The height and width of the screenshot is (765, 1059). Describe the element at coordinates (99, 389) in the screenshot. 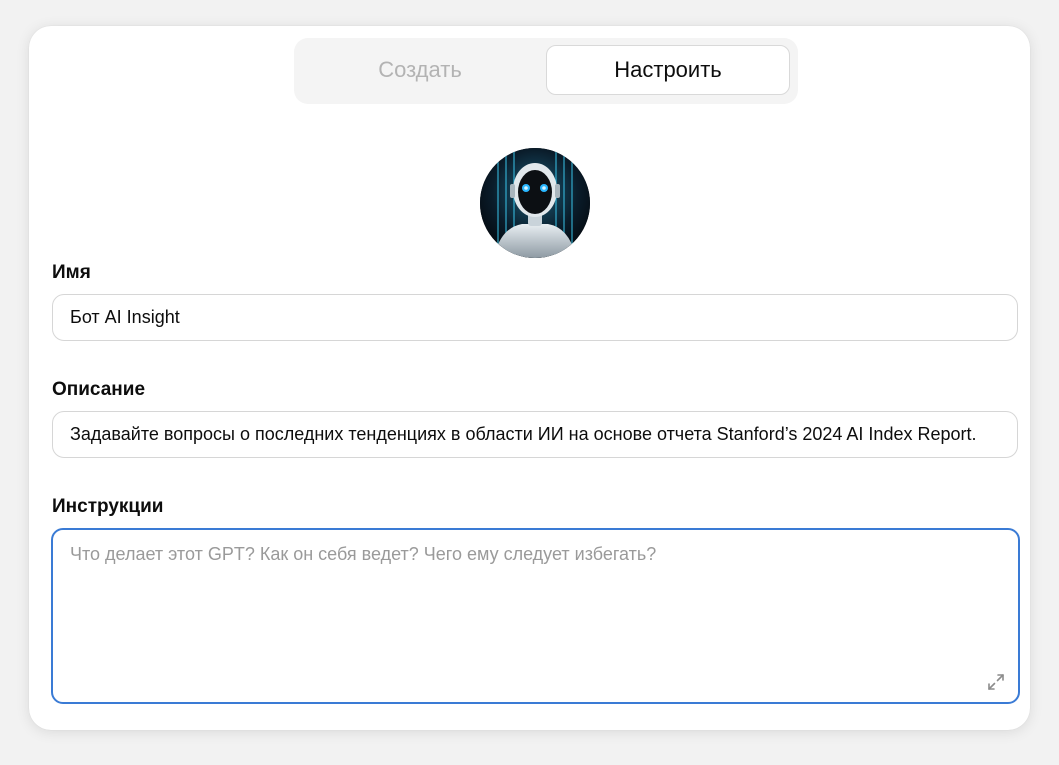

I see `description-label: Описание` at that location.